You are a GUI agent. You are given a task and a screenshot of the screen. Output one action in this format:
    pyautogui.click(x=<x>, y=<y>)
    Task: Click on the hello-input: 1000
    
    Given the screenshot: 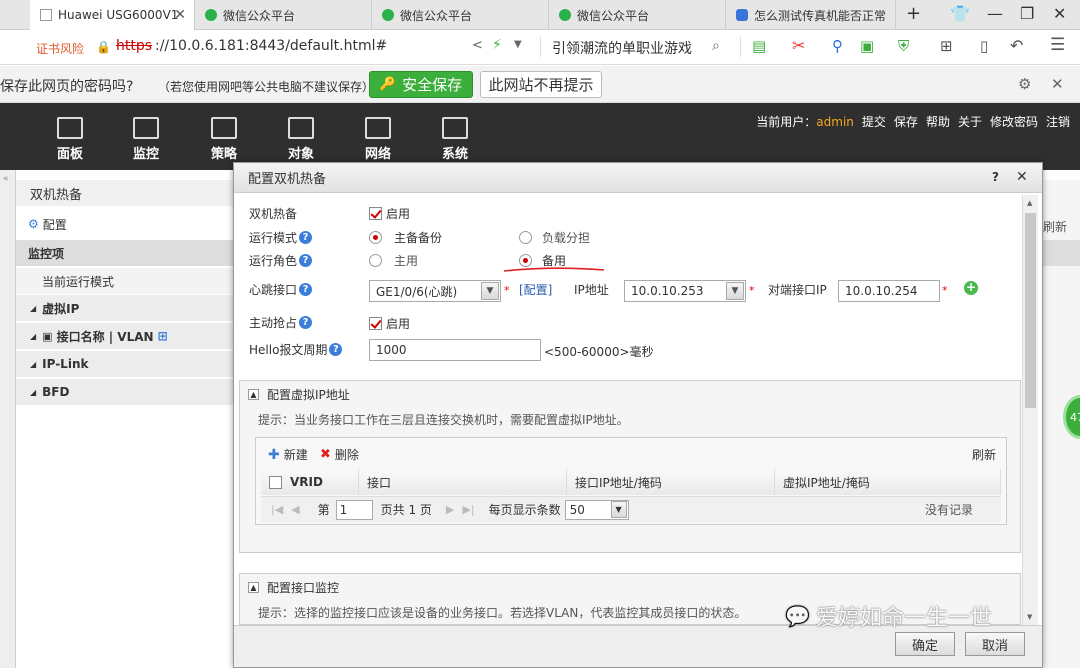 What is the action you would take?
    pyautogui.click(x=455, y=350)
    